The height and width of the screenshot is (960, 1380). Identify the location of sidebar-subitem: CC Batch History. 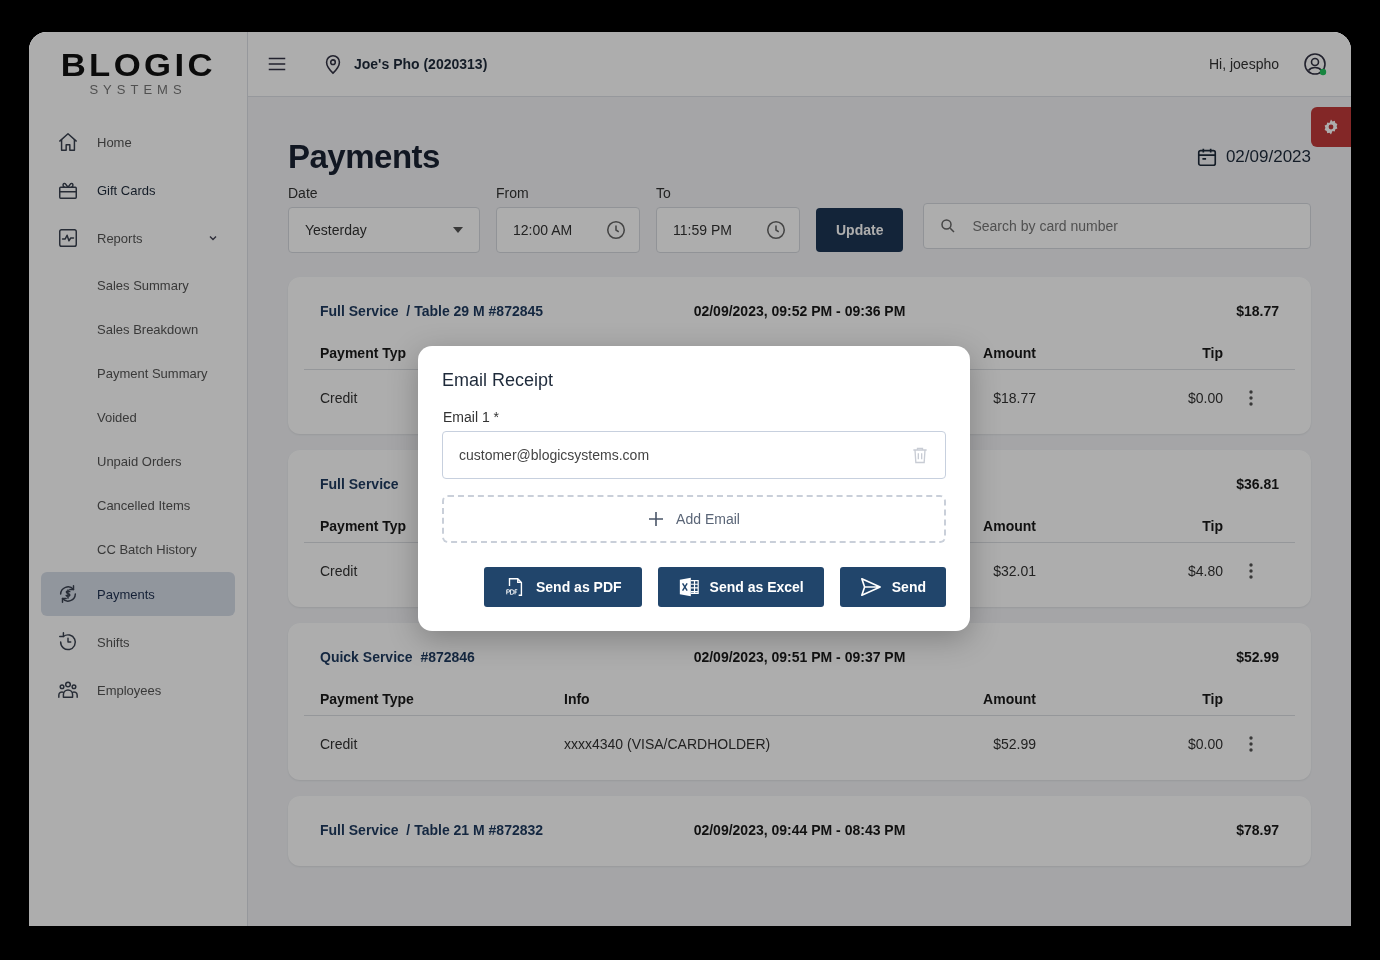
(138, 550).